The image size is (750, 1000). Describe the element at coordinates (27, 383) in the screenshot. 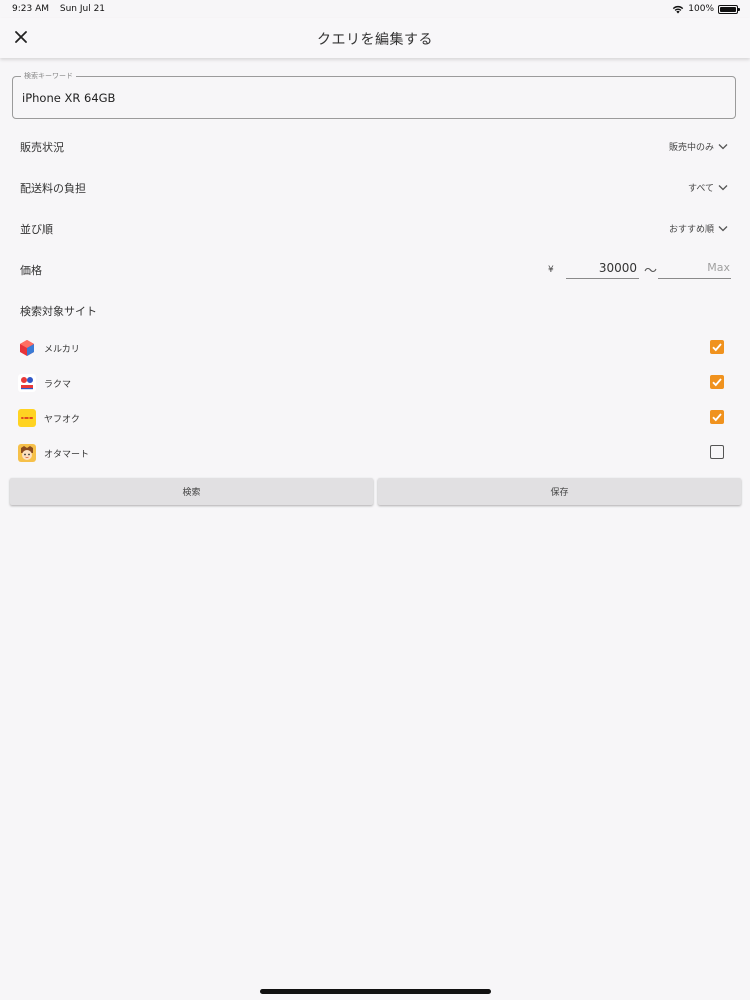

I see `rakuma-icon` at that location.